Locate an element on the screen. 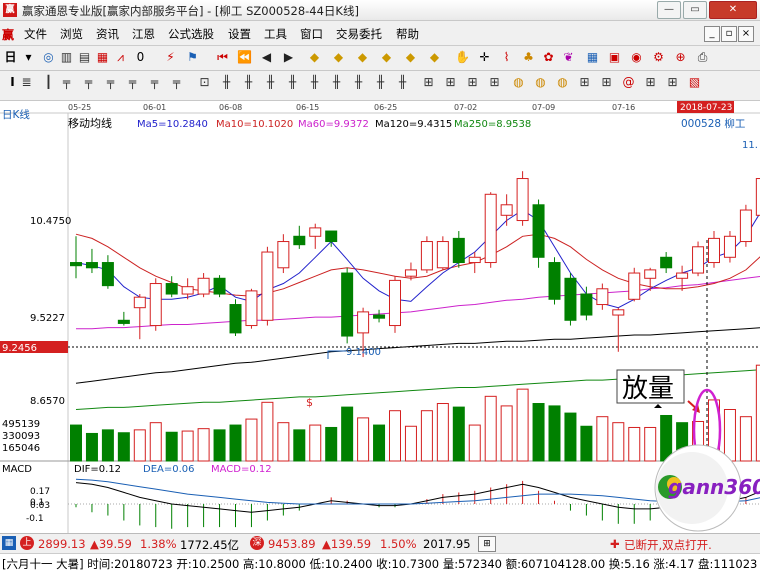 This screenshot has height=572, width=760. grid-tool-icon-6: ⊞ is located at coordinates (606, 82).